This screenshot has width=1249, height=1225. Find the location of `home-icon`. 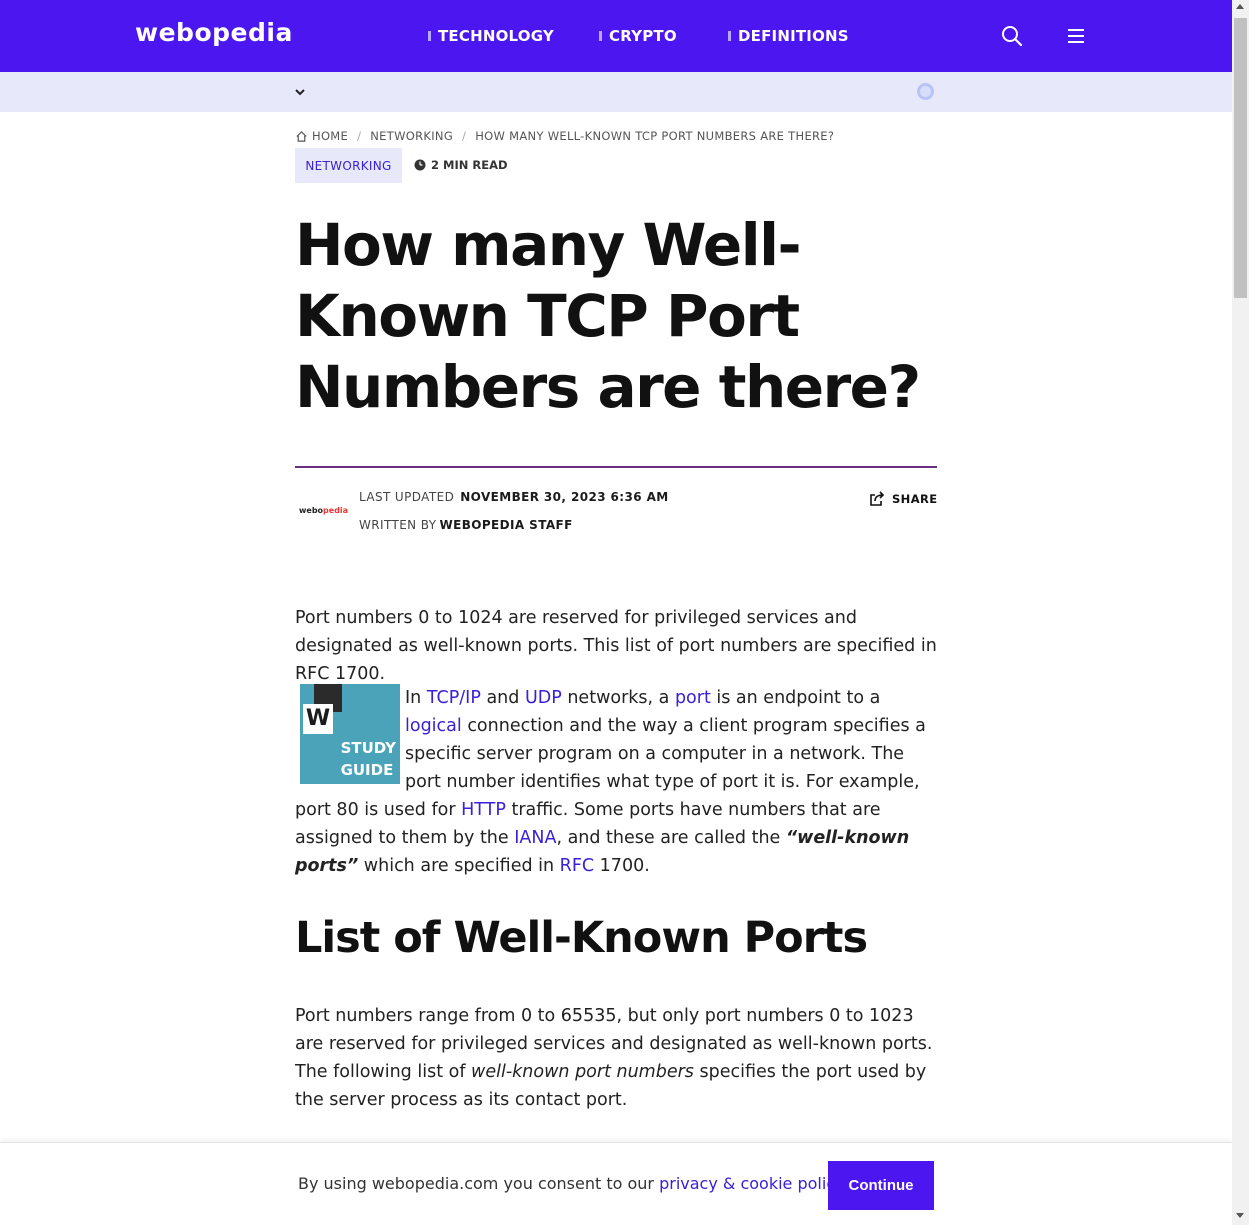

home-icon is located at coordinates (301, 136).